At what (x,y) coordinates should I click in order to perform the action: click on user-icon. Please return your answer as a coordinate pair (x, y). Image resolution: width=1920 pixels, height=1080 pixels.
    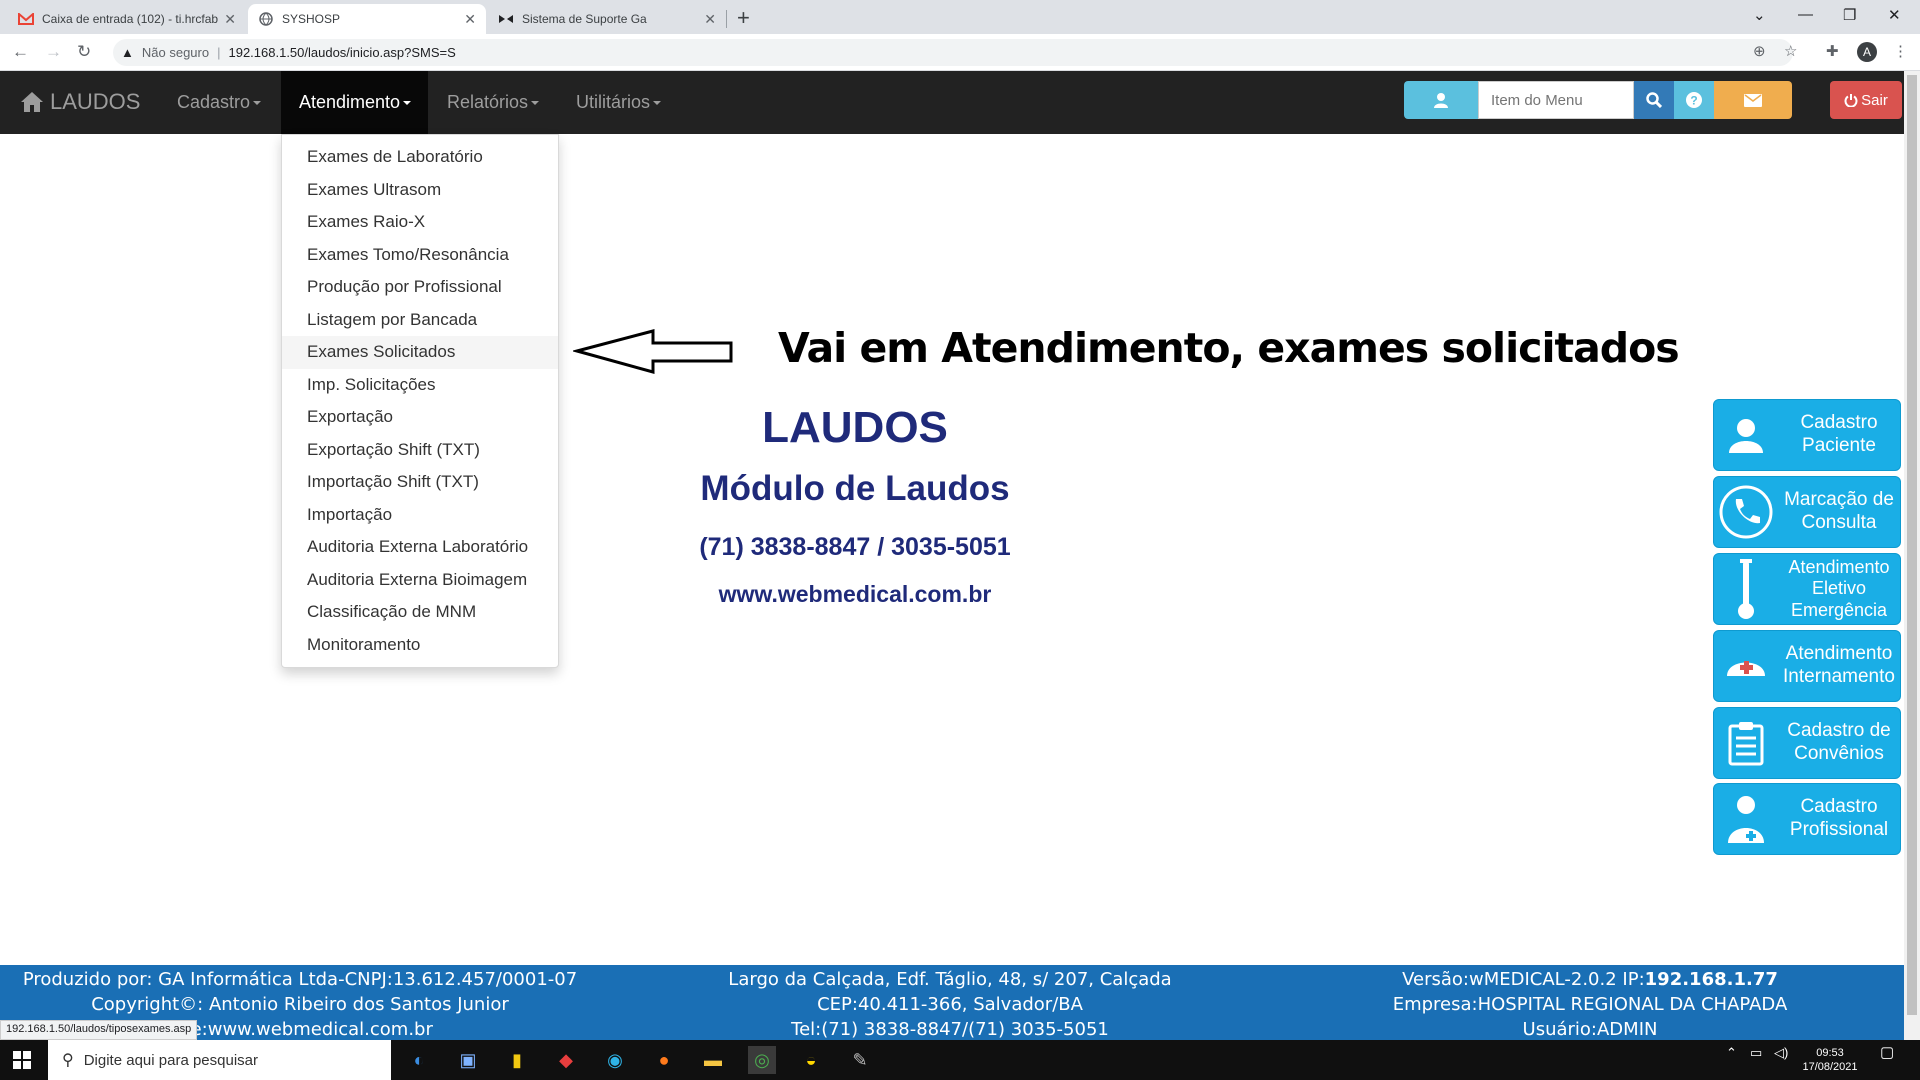
    Looking at the image, I should click on (1441, 100).